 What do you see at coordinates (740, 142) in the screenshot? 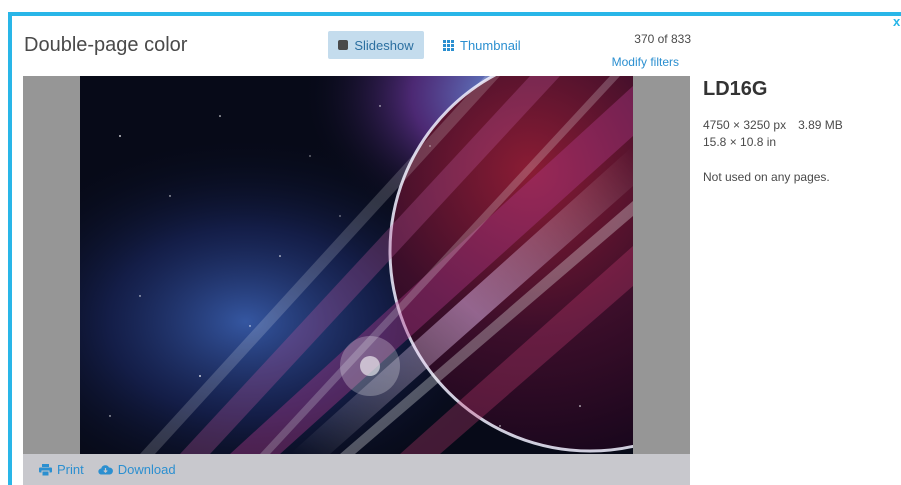
I see `inch-dimensions: 15.8 × 10.8 in` at bounding box center [740, 142].